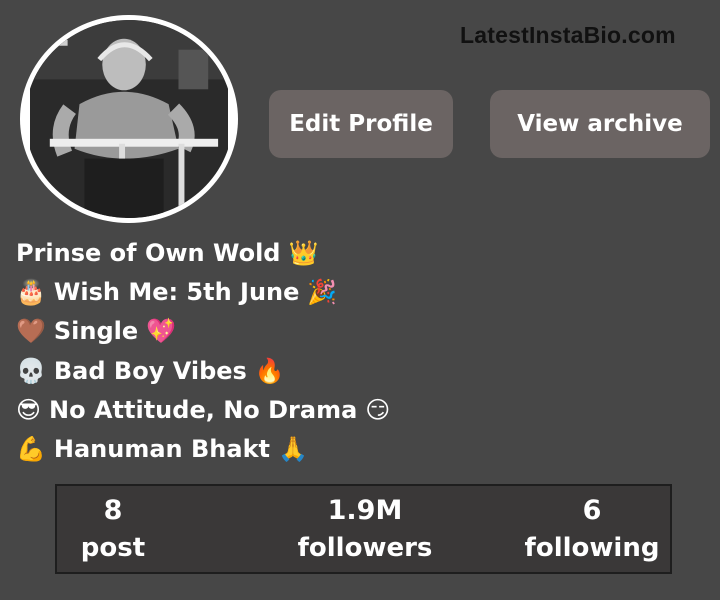  I want to click on followers-stat: 1.9M followers, so click(365, 529).